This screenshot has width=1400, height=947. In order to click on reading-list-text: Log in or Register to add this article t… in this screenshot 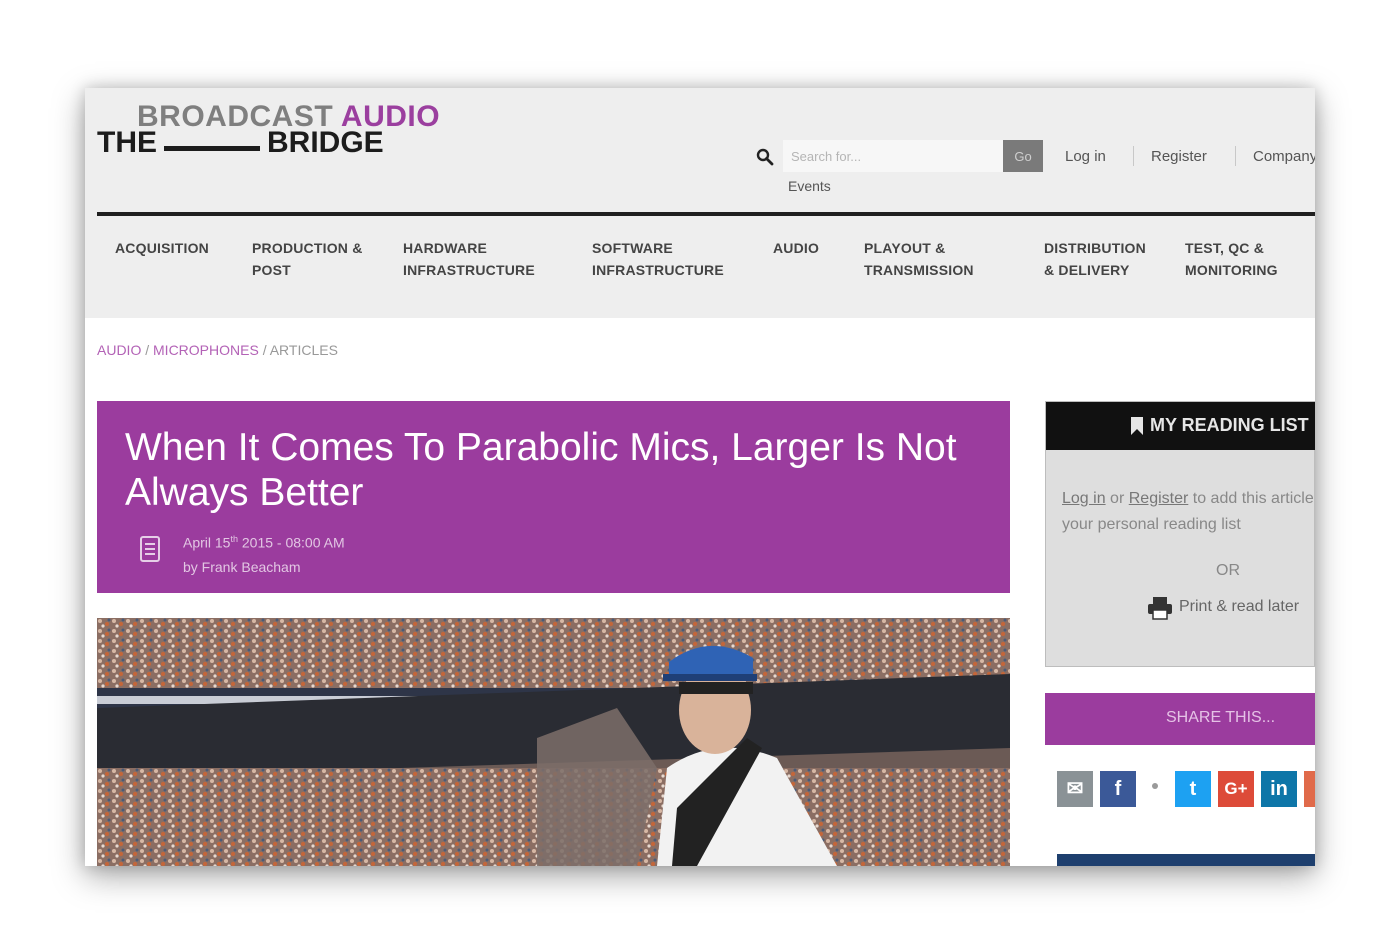, I will do `click(1188, 512)`.